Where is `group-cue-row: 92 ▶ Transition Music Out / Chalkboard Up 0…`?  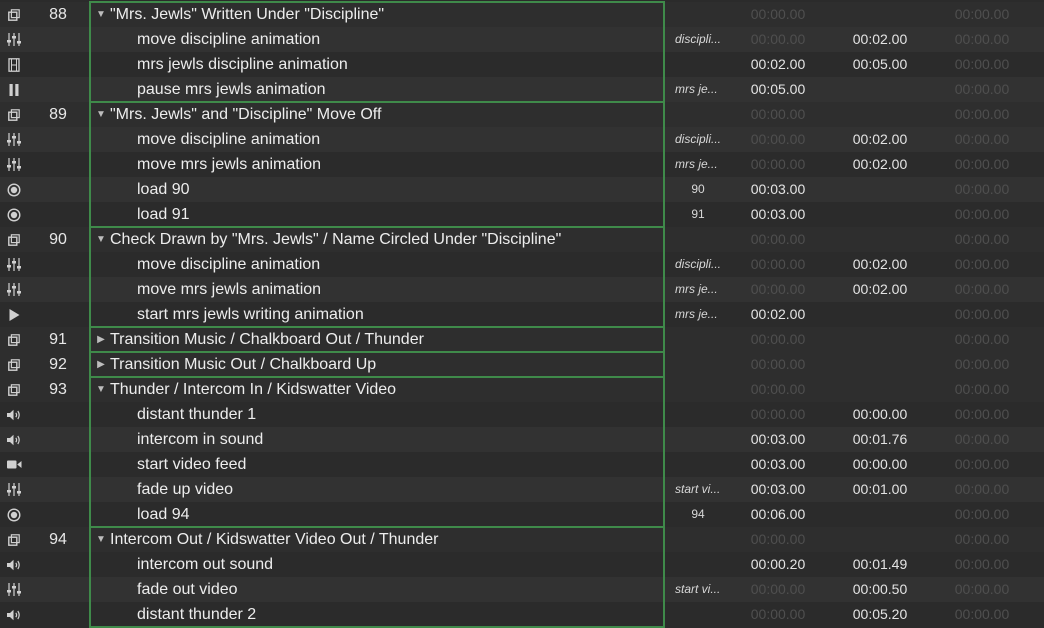 group-cue-row: 92 ▶ Transition Music Out / Chalkboard Up 0… is located at coordinates (522, 364).